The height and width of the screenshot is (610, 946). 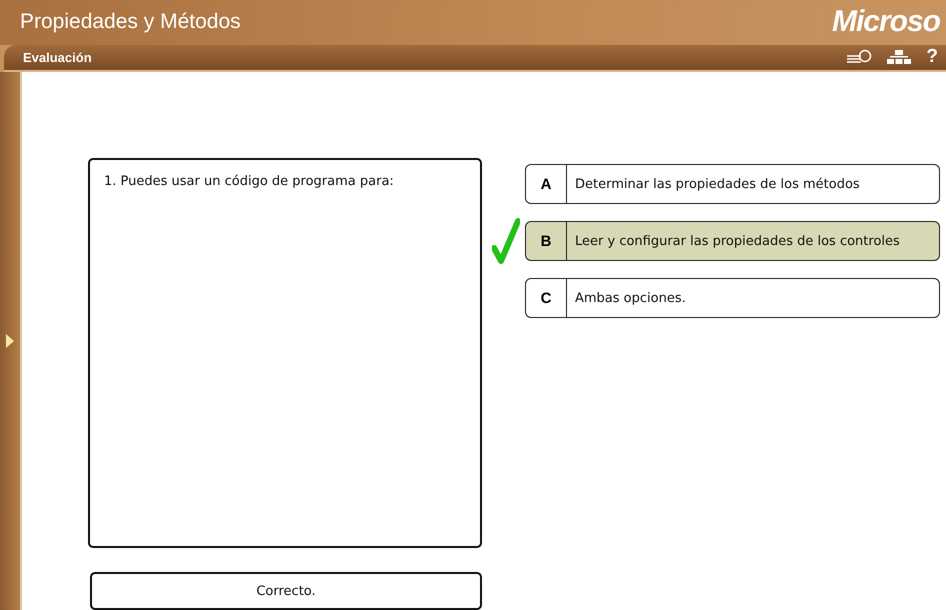 I want to click on question-text: 1. Puedes usar un código de programa para:, so click(x=249, y=181).